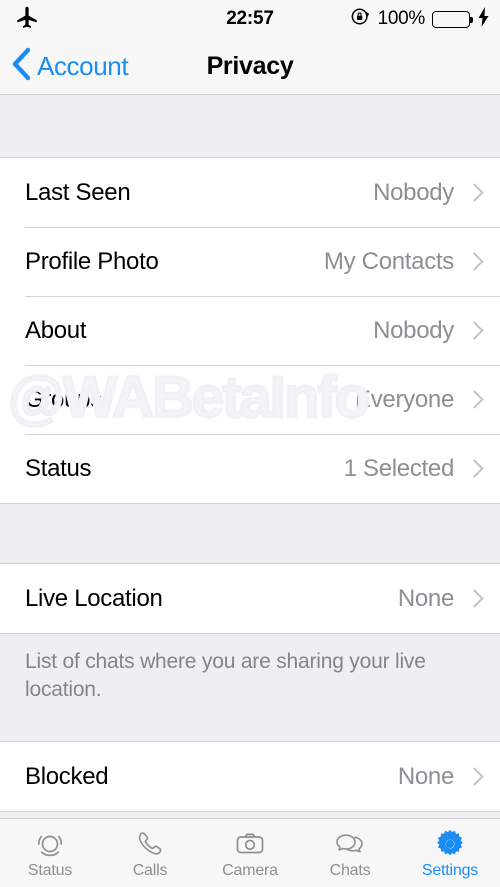  I want to click on navigation-bar: Account Privacy, so click(250, 66).